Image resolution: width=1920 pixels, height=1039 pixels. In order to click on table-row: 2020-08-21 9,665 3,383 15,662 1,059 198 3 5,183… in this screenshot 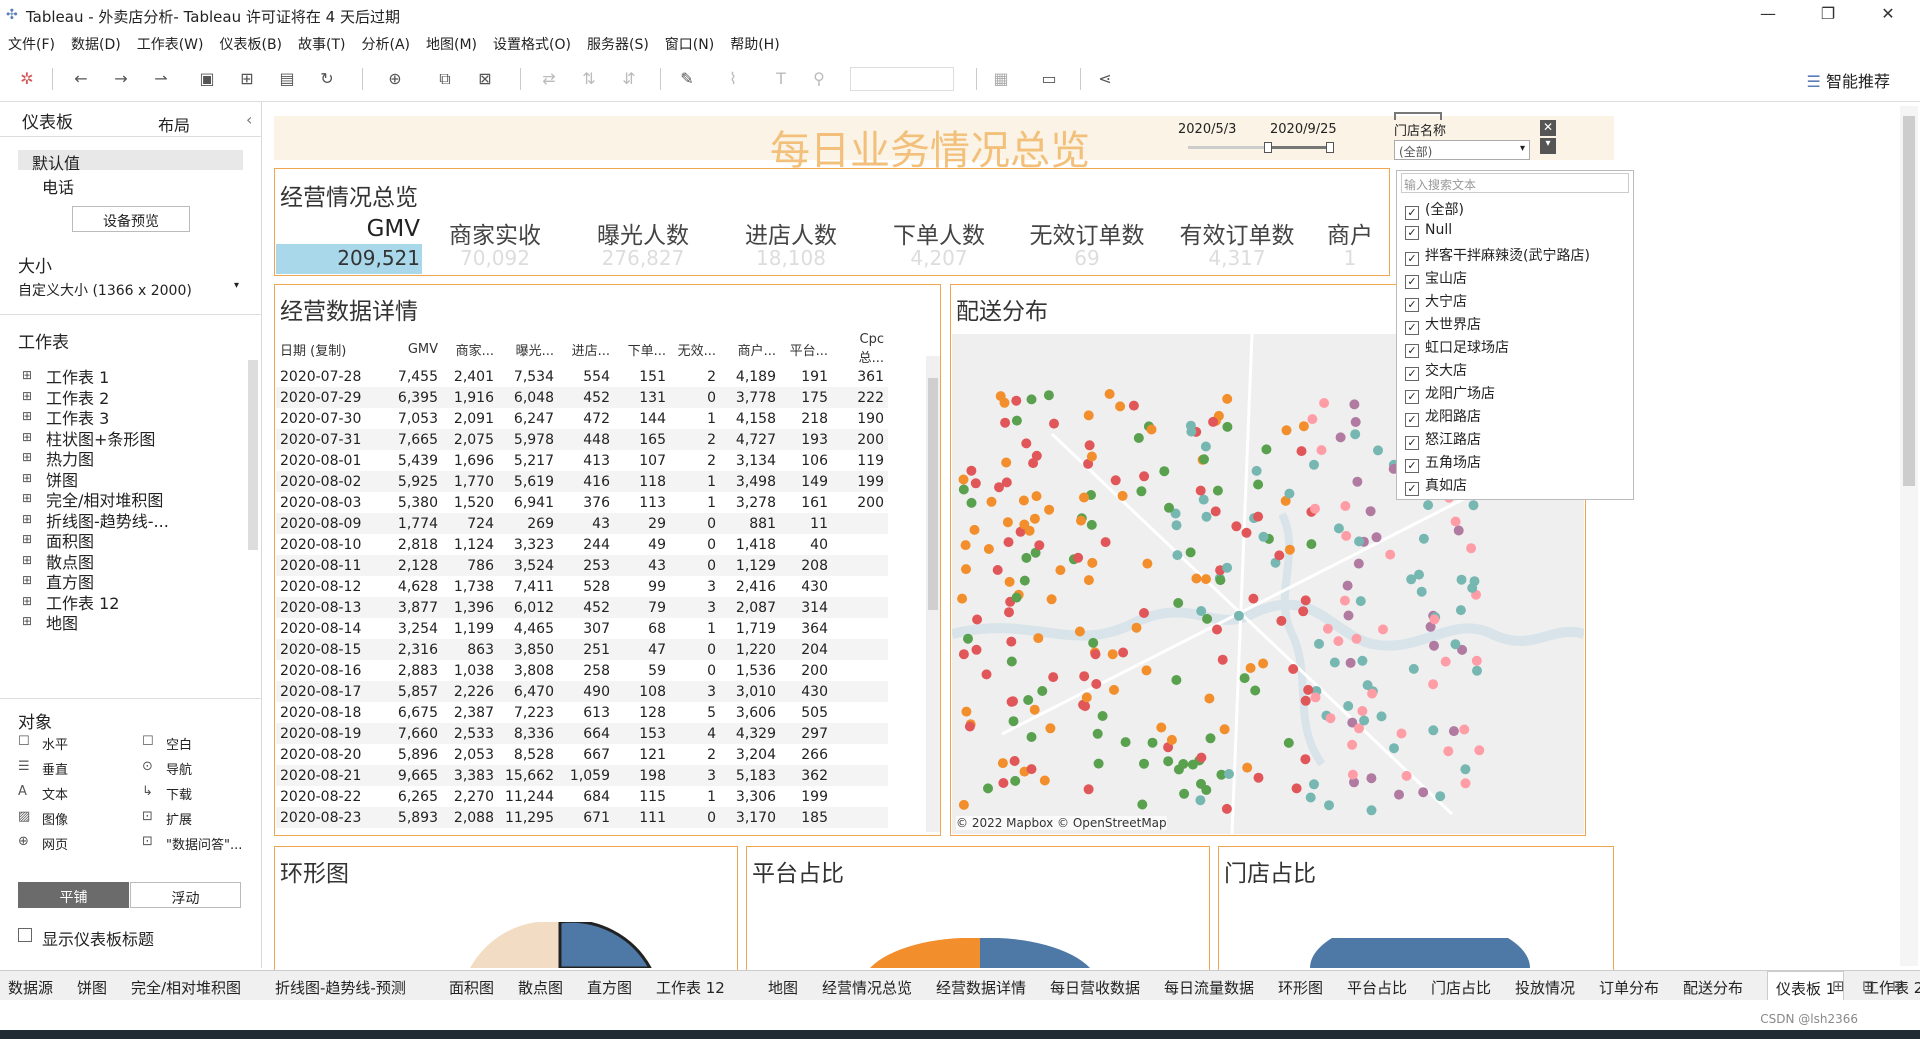, I will do `click(582, 775)`.